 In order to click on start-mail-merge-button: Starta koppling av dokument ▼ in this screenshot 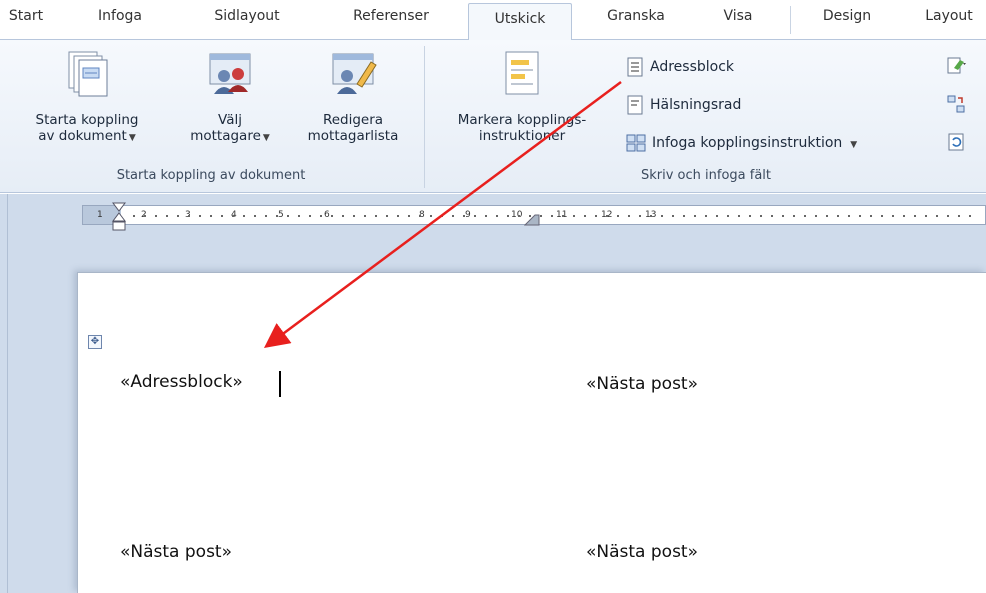, I will do `click(87, 98)`.